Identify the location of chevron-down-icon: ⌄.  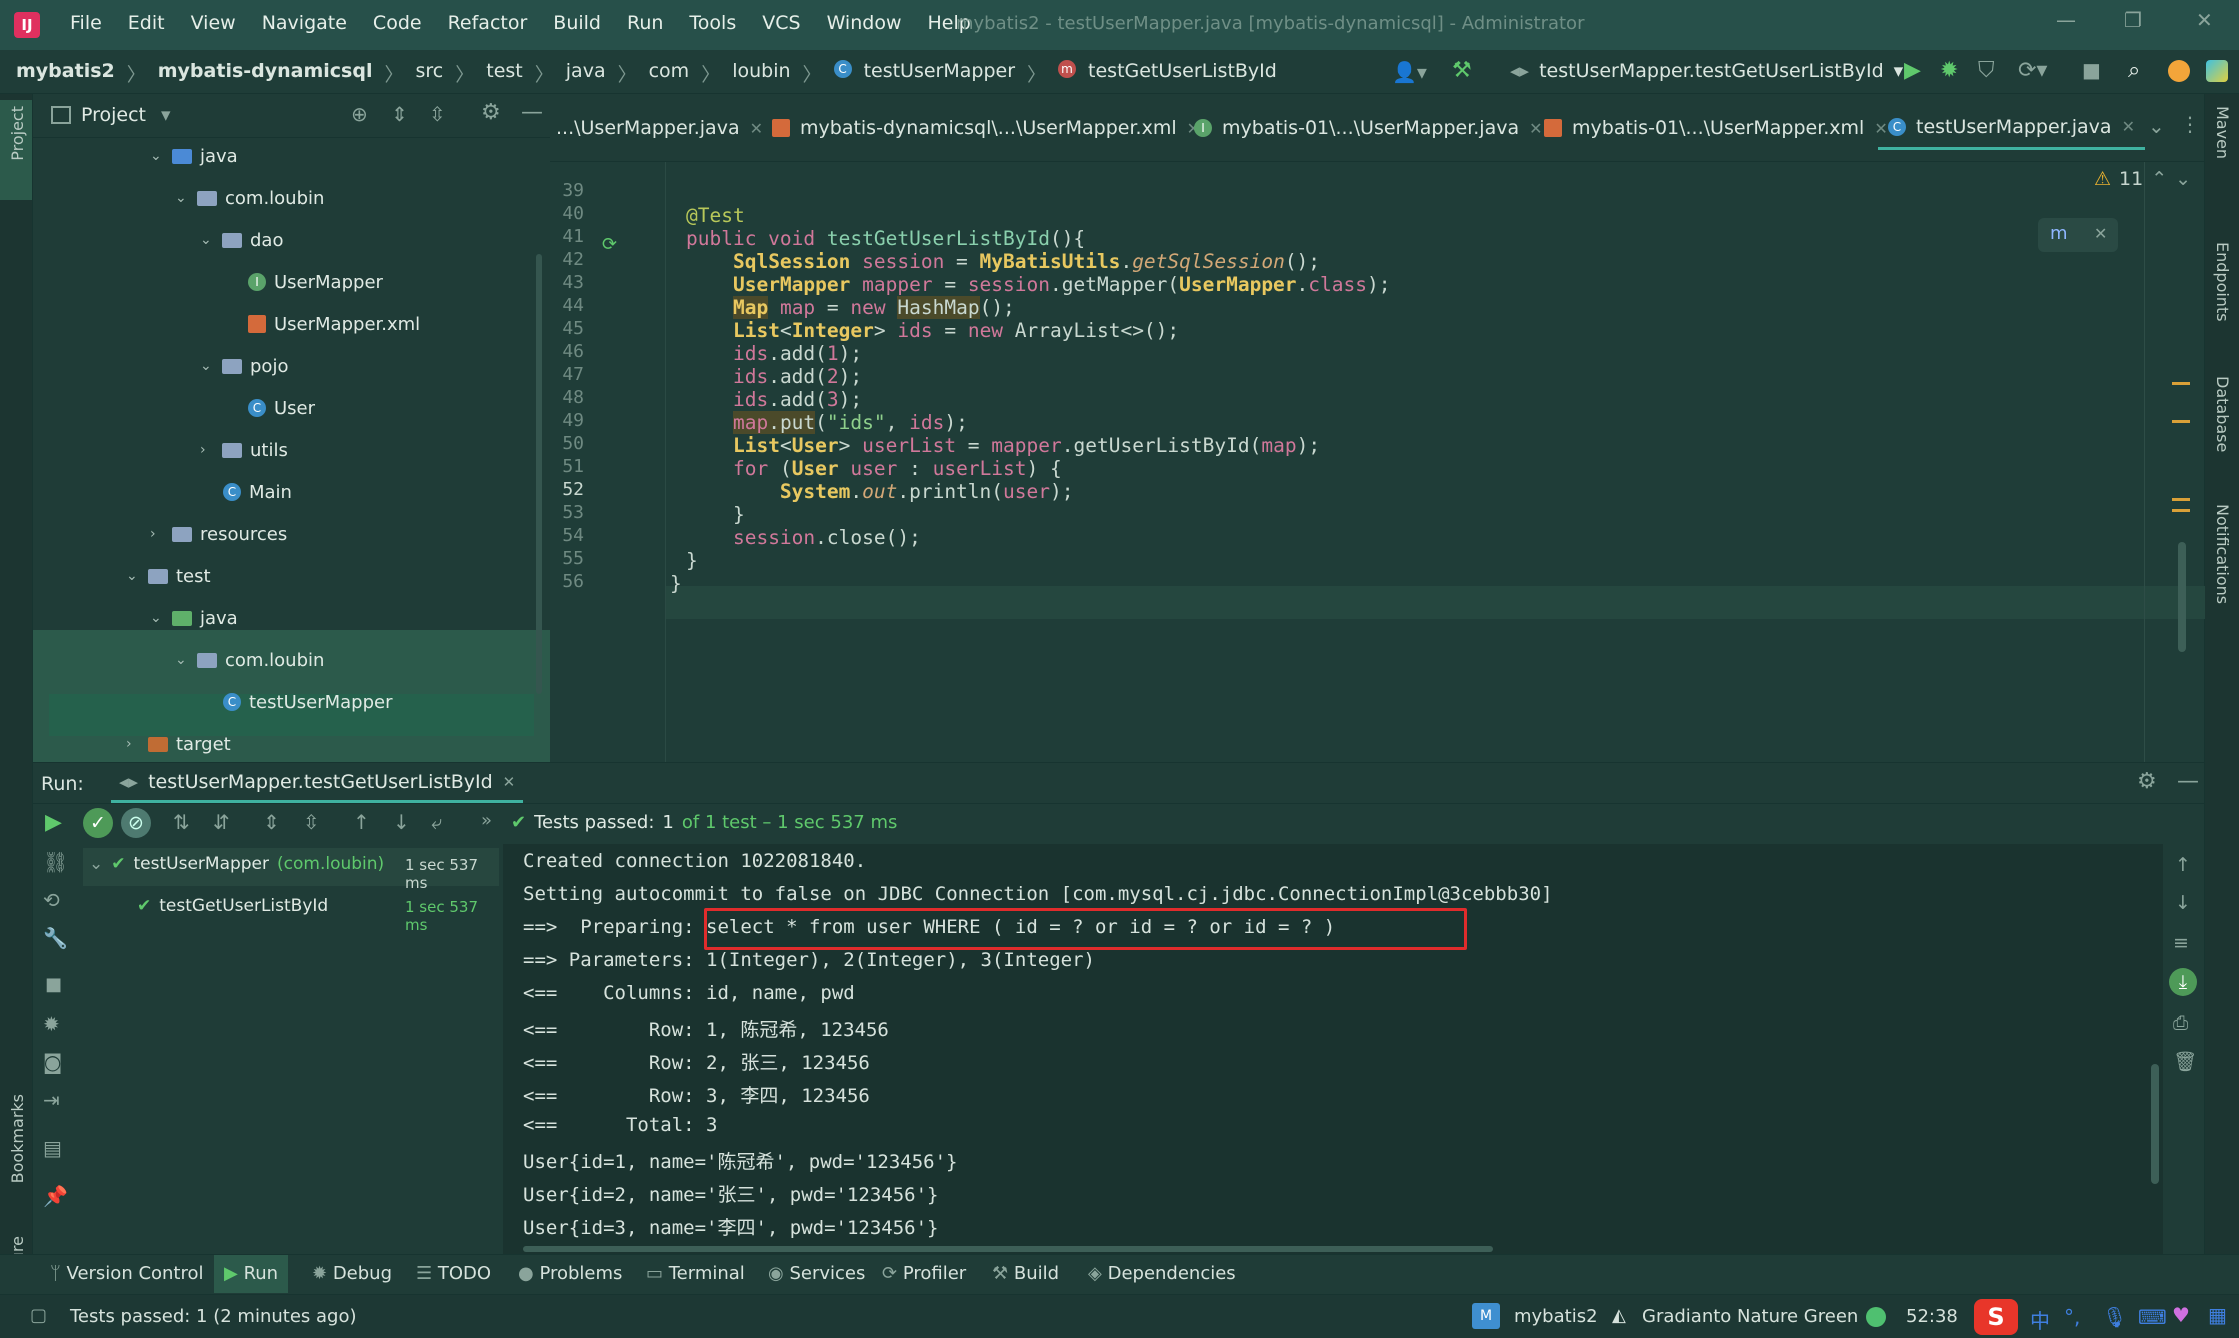
(2156, 126).